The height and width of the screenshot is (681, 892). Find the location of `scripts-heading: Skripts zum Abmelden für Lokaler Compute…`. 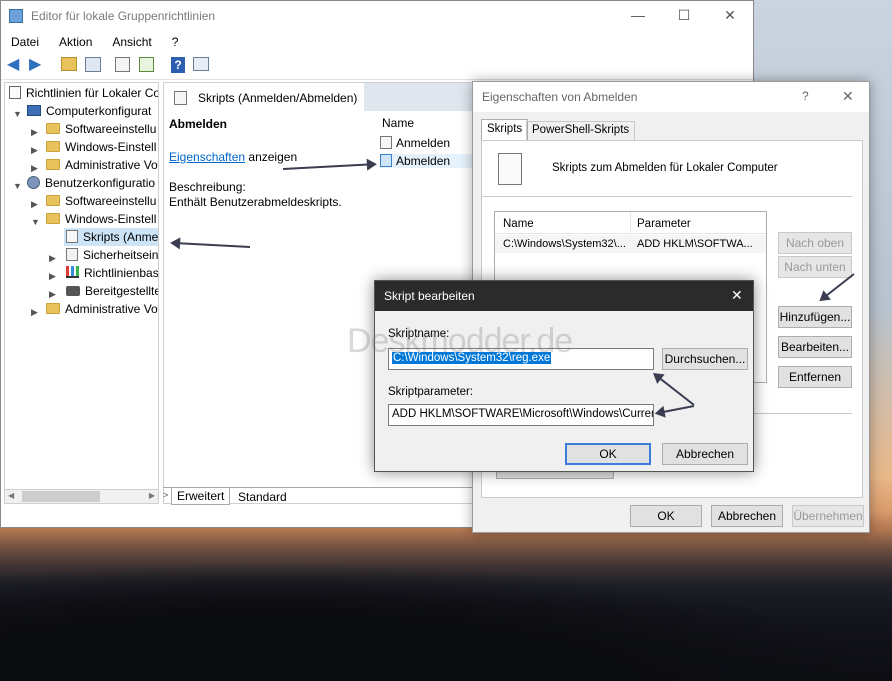

scripts-heading: Skripts zum Abmelden für Lokaler Compute… is located at coordinates (665, 168).